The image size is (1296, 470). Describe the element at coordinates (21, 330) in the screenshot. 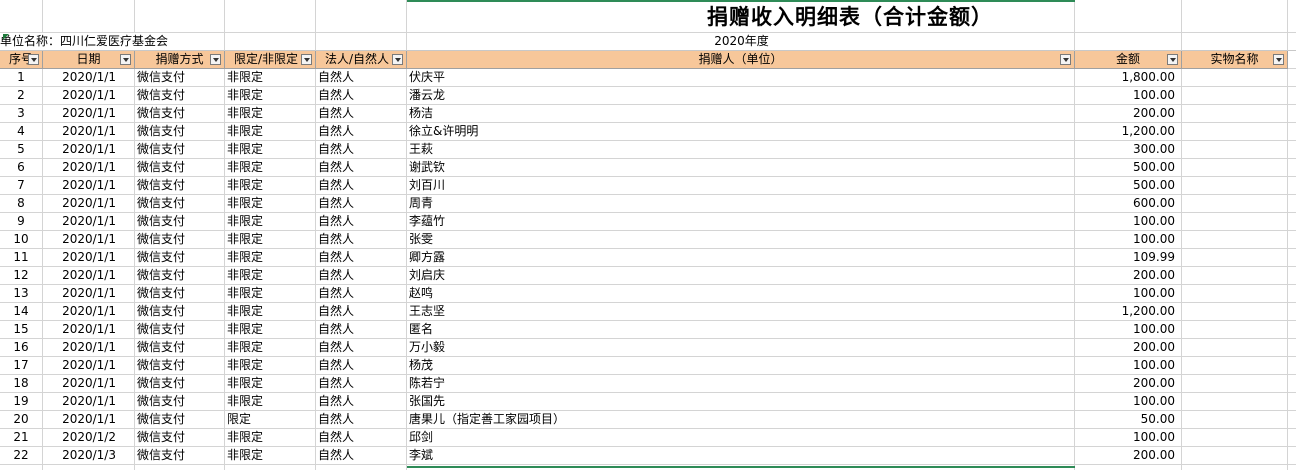

I see `cell-seq: 15` at that location.